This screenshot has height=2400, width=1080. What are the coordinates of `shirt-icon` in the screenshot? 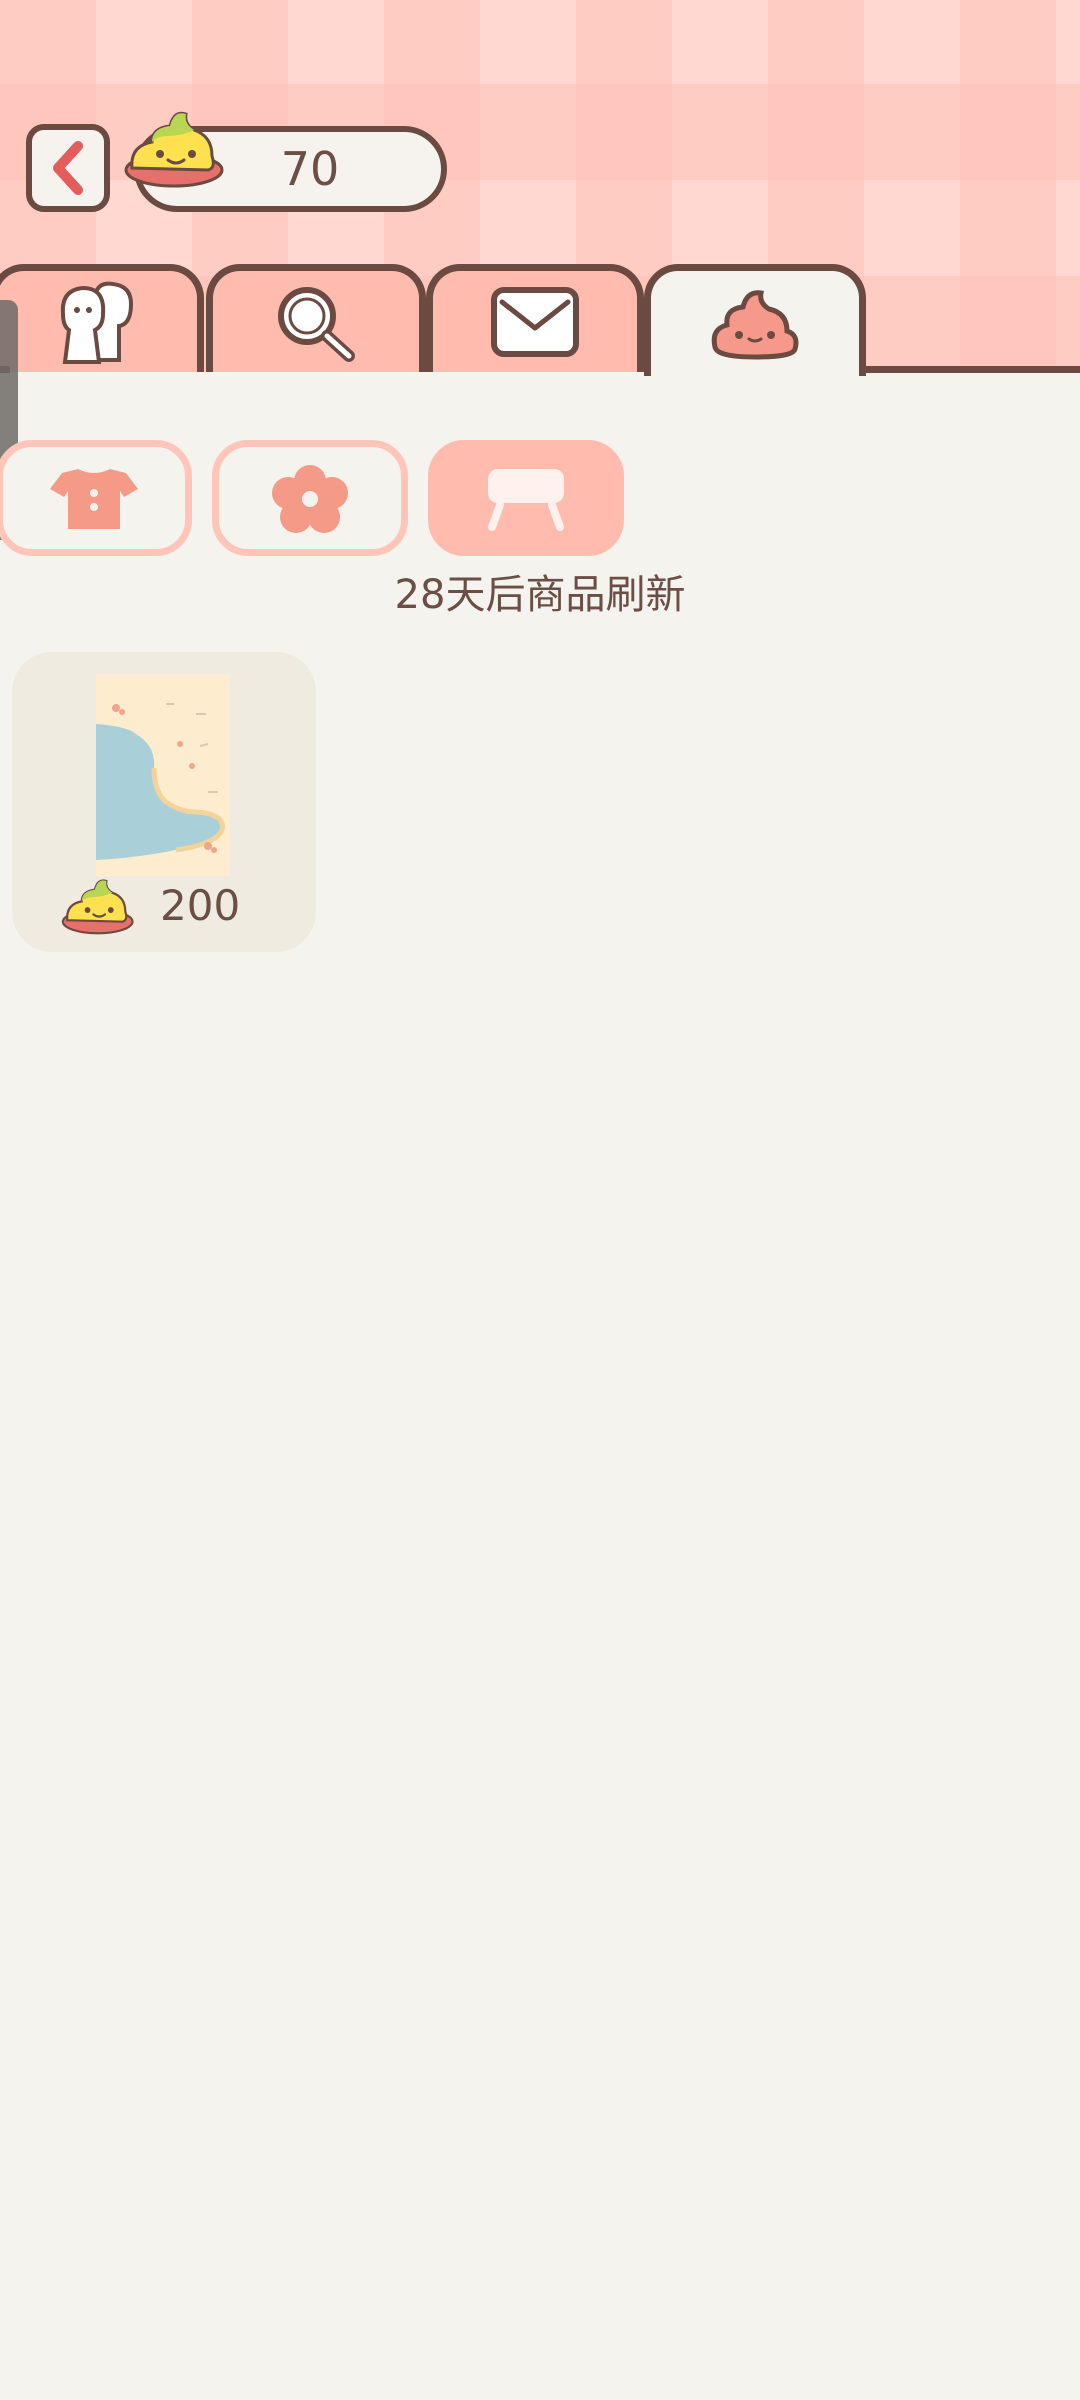 It's located at (94, 499).